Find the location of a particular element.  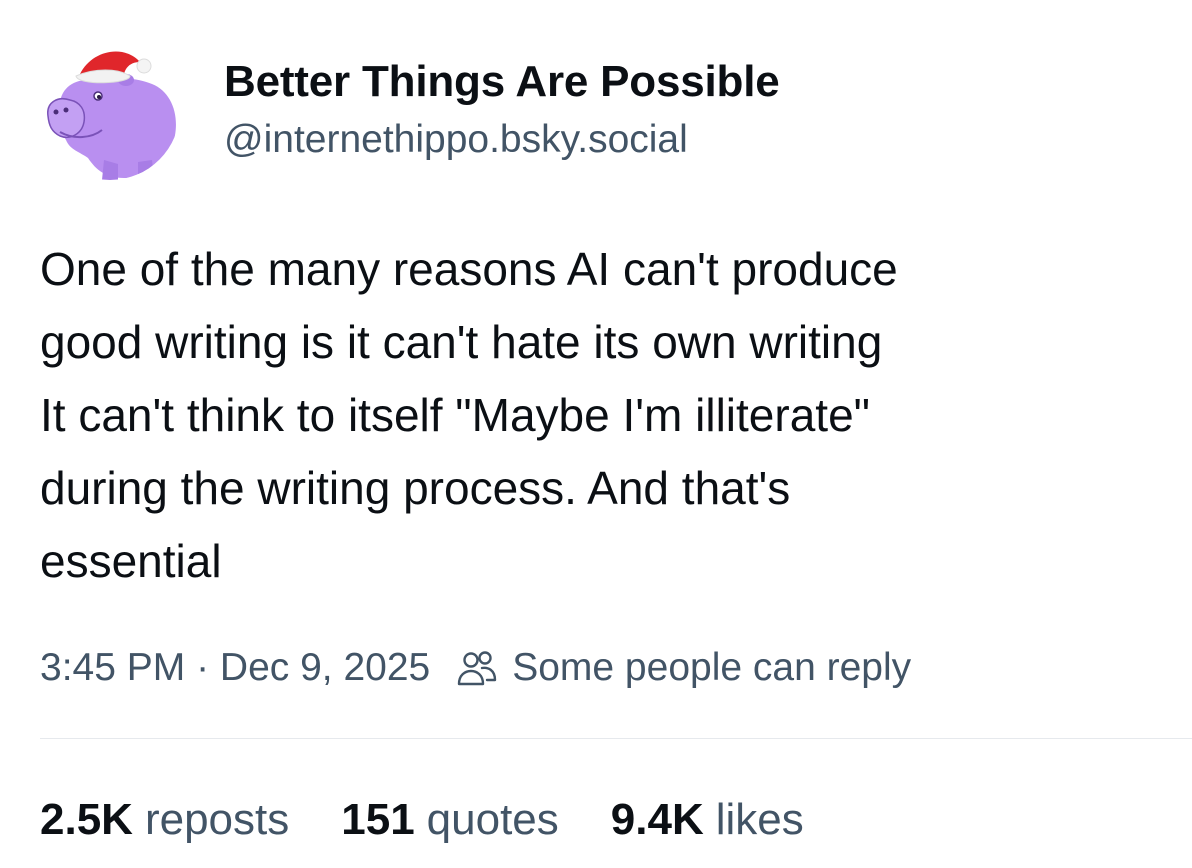

quotes-stat: 151 quotes is located at coordinates (450, 820).